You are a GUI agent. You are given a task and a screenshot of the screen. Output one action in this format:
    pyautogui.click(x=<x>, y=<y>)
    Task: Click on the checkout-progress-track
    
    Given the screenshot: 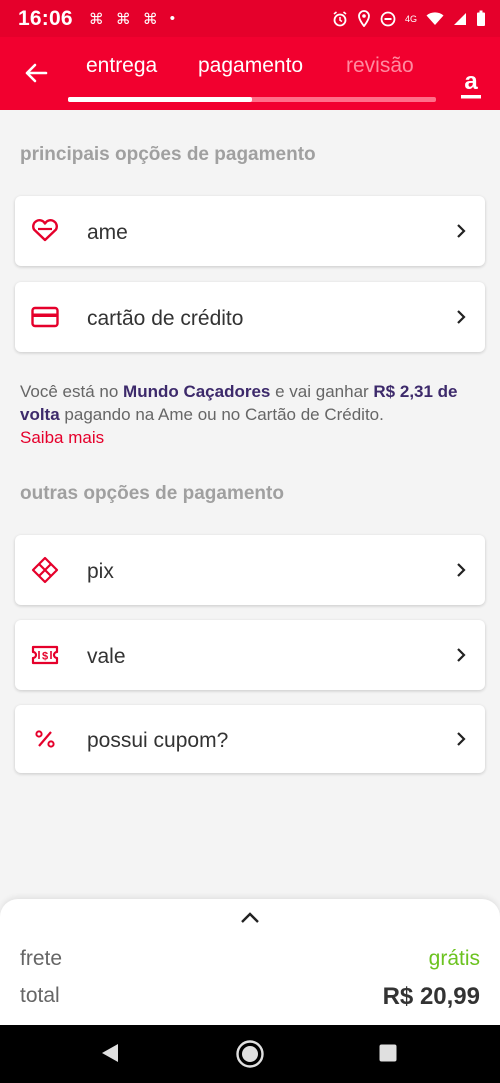 What is the action you would take?
    pyautogui.click(x=252, y=99)
    